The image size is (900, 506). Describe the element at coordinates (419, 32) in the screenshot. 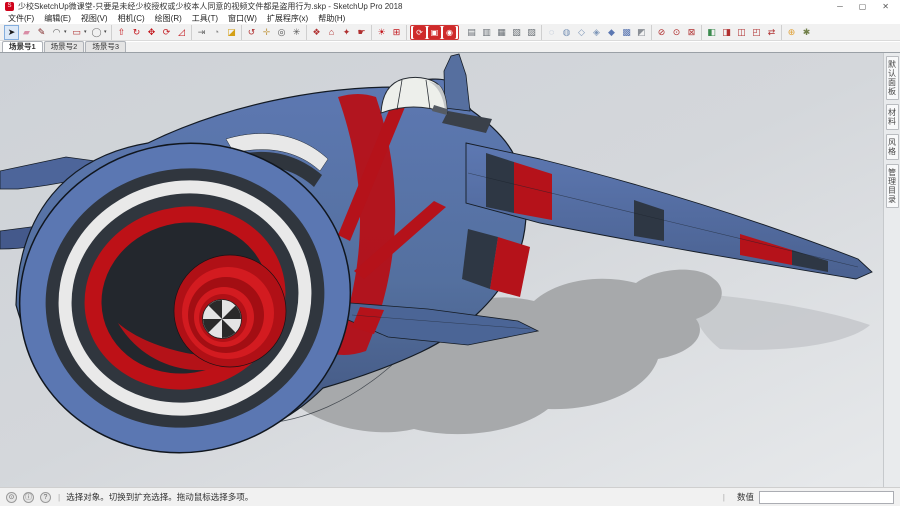

I see `plugin-refresh-tool-icon: ⟳` at that location.